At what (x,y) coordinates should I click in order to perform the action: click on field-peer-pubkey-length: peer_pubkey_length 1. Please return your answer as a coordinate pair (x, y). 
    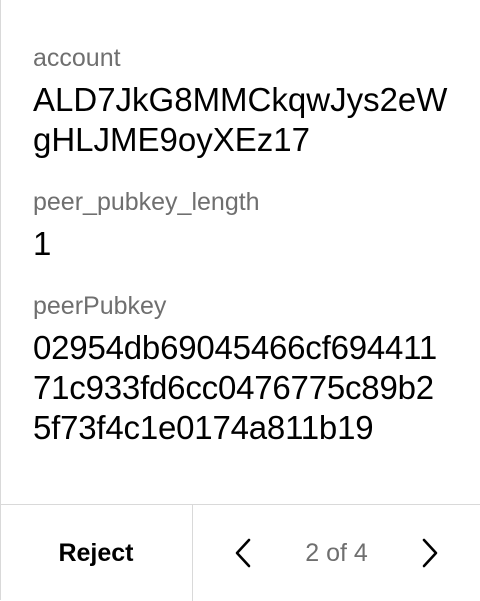
    Looking at the image, I should click on (243, 224).